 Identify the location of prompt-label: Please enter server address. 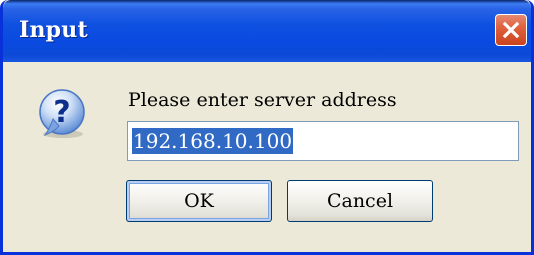
(262, 100).